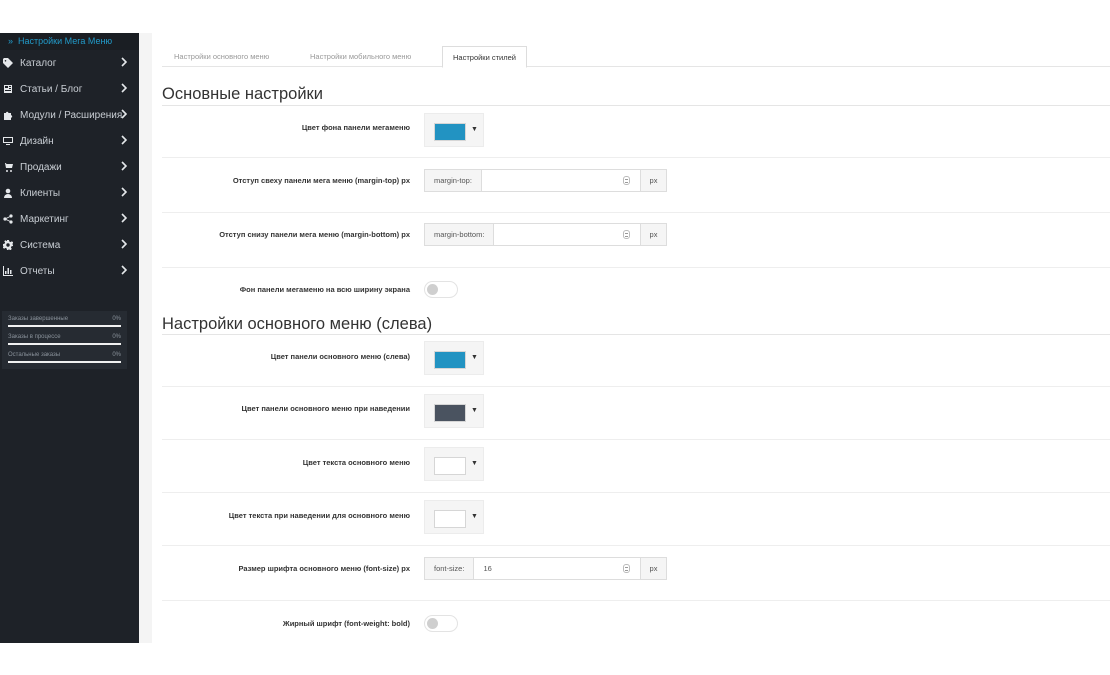 This screenshot has width=1110, height=675. I want to click on tab-main-menu: Настройки основного меню, so click(221, 56).